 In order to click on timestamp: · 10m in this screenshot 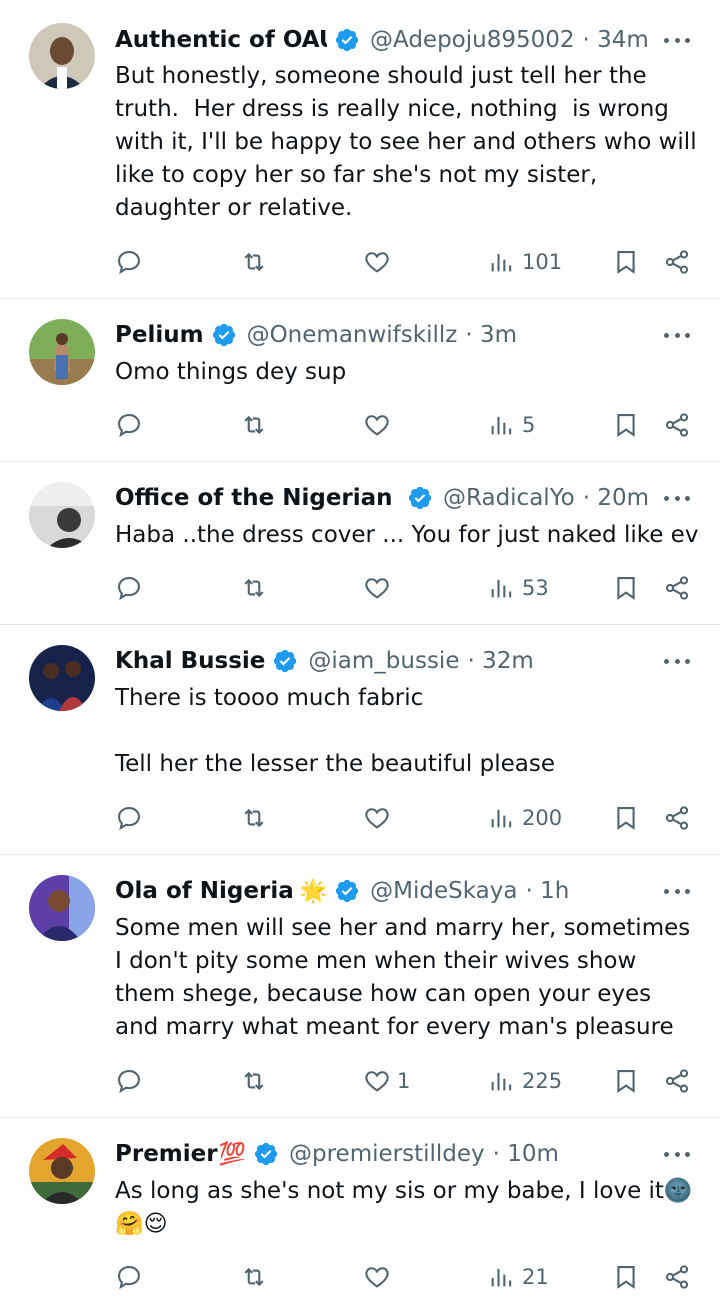, I will do `click(526, 1154)`.